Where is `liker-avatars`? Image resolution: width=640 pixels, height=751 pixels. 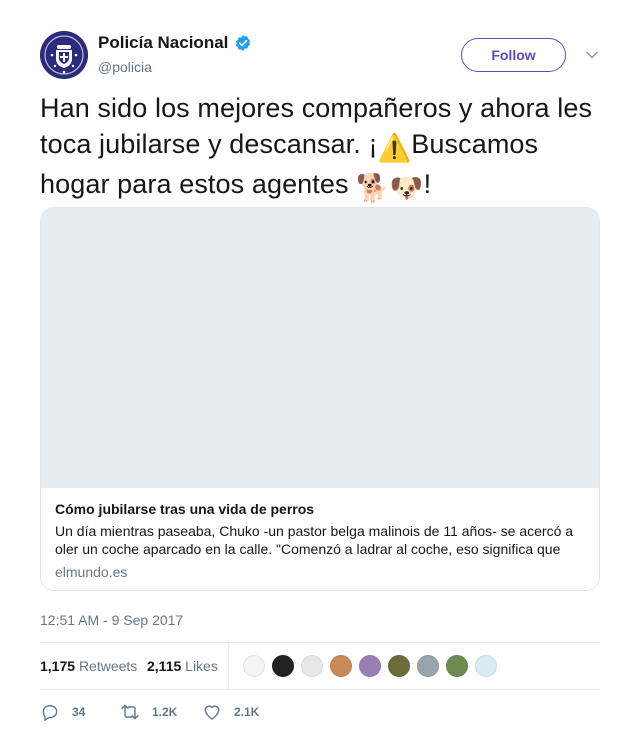
liker-avatars is located at coordinates (372, 666).